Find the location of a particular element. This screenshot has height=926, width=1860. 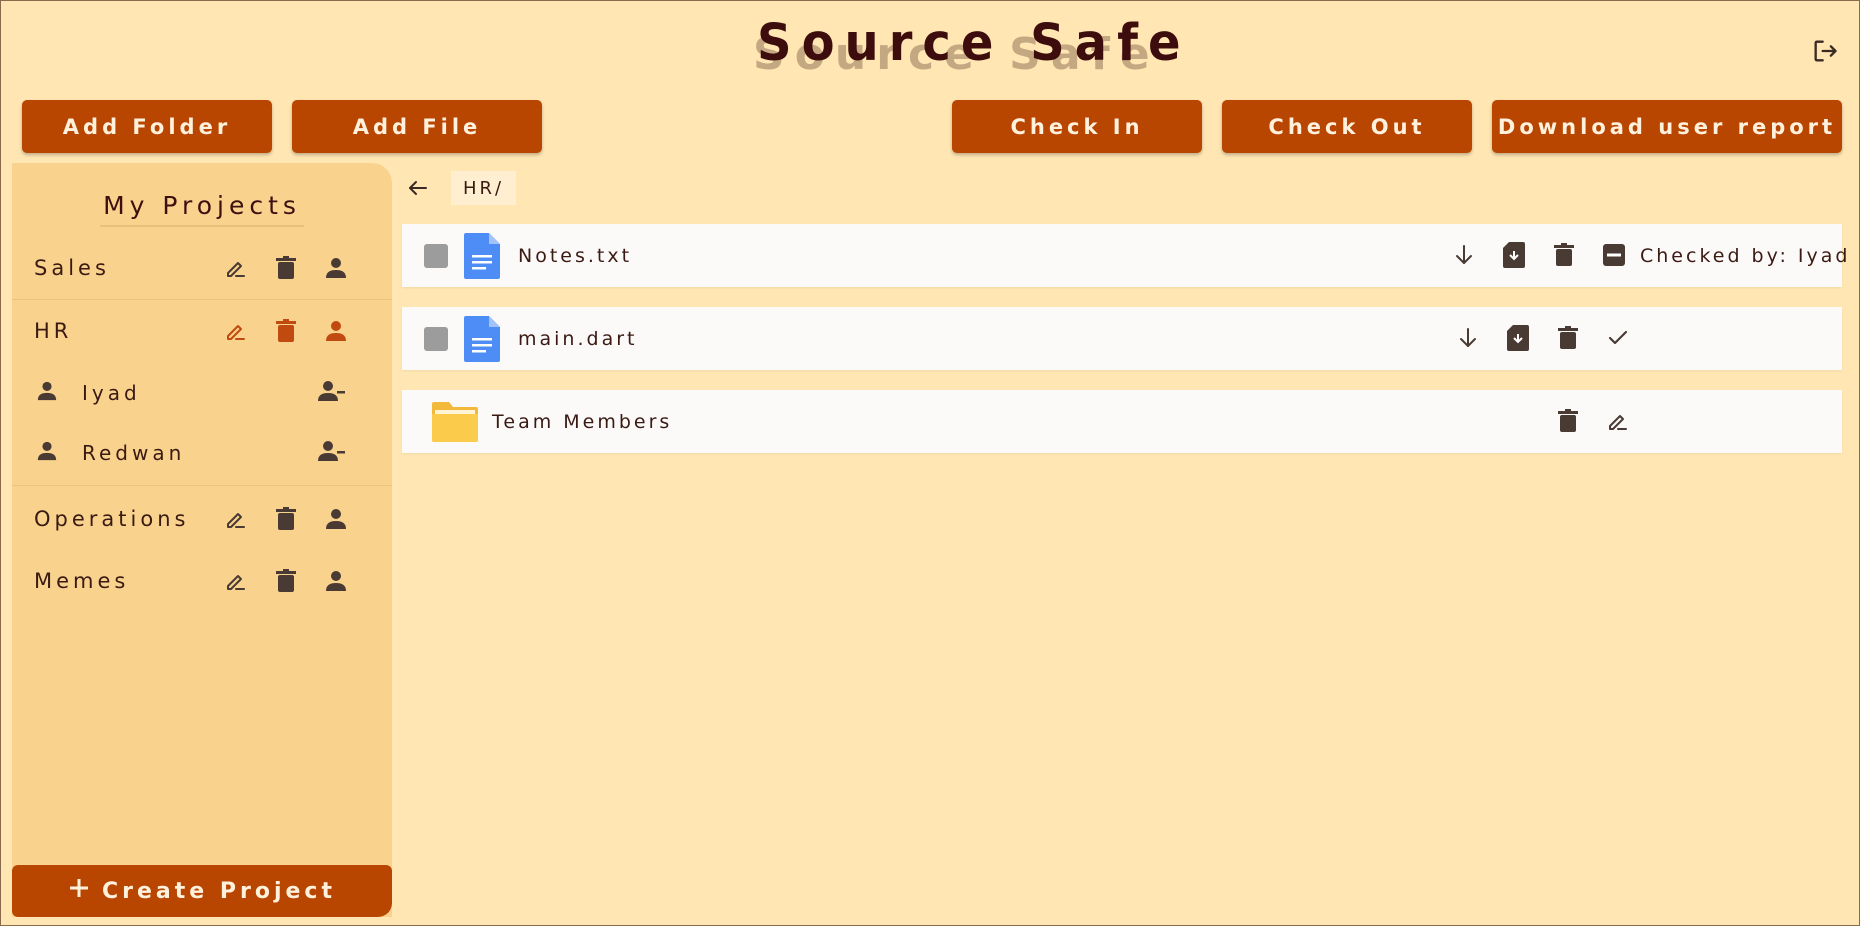

sidebar-item-hr: HR is located at coordinates (202, 331).